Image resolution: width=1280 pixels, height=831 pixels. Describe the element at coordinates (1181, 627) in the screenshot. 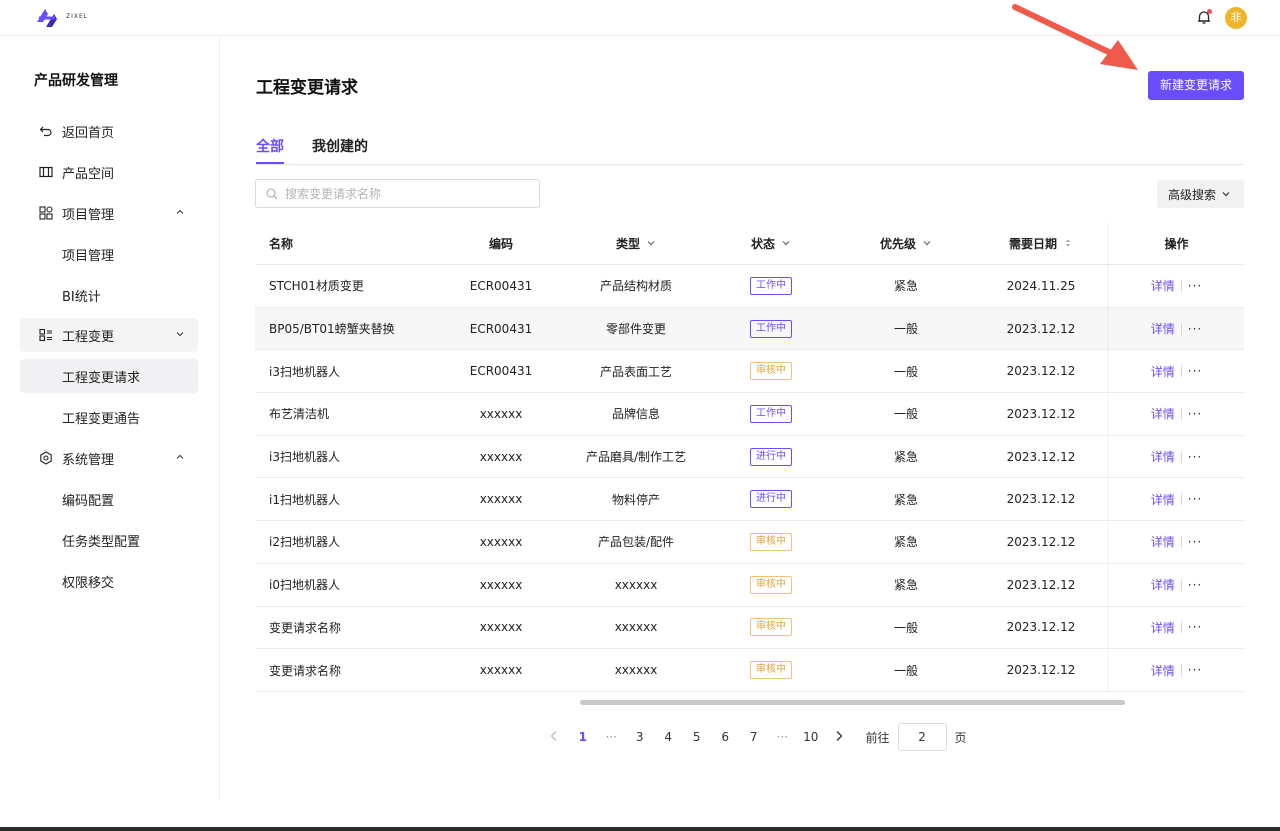

I see `action-divider` at that location.